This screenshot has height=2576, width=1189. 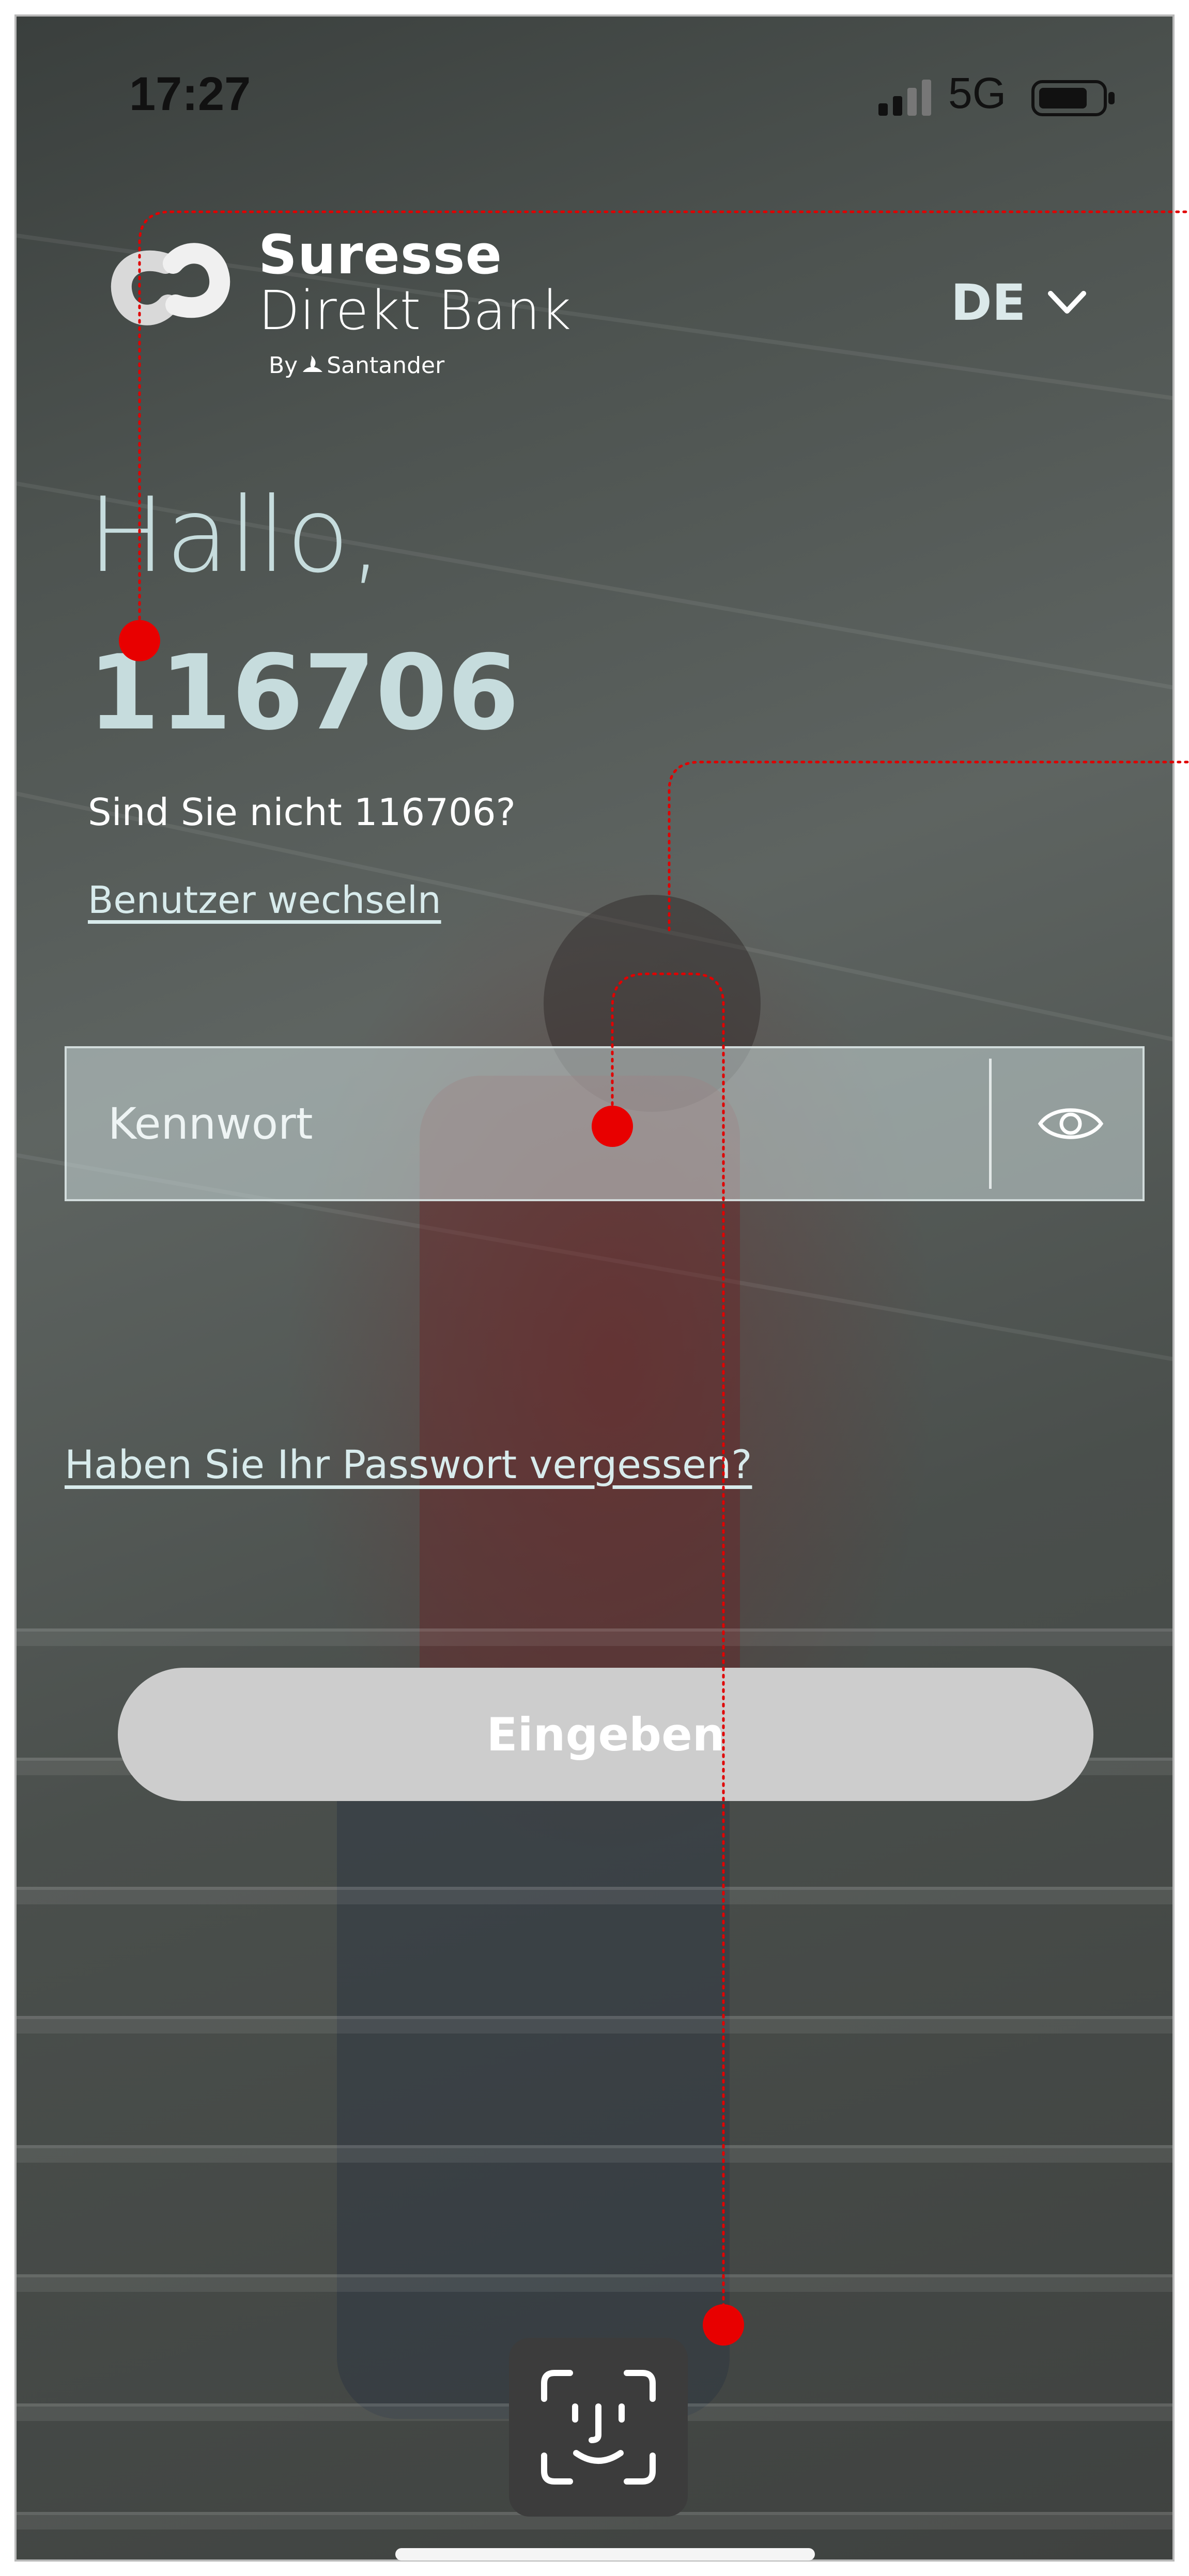 I want to click on face-id-icon, so click(x=598, y=2427).